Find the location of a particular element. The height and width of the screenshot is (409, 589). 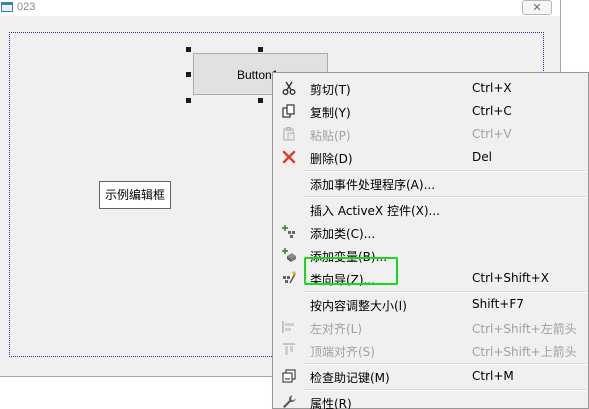

menu-item-shortcut: Ctrl+Shift+上箭头 is located at coordinates (524, 352).